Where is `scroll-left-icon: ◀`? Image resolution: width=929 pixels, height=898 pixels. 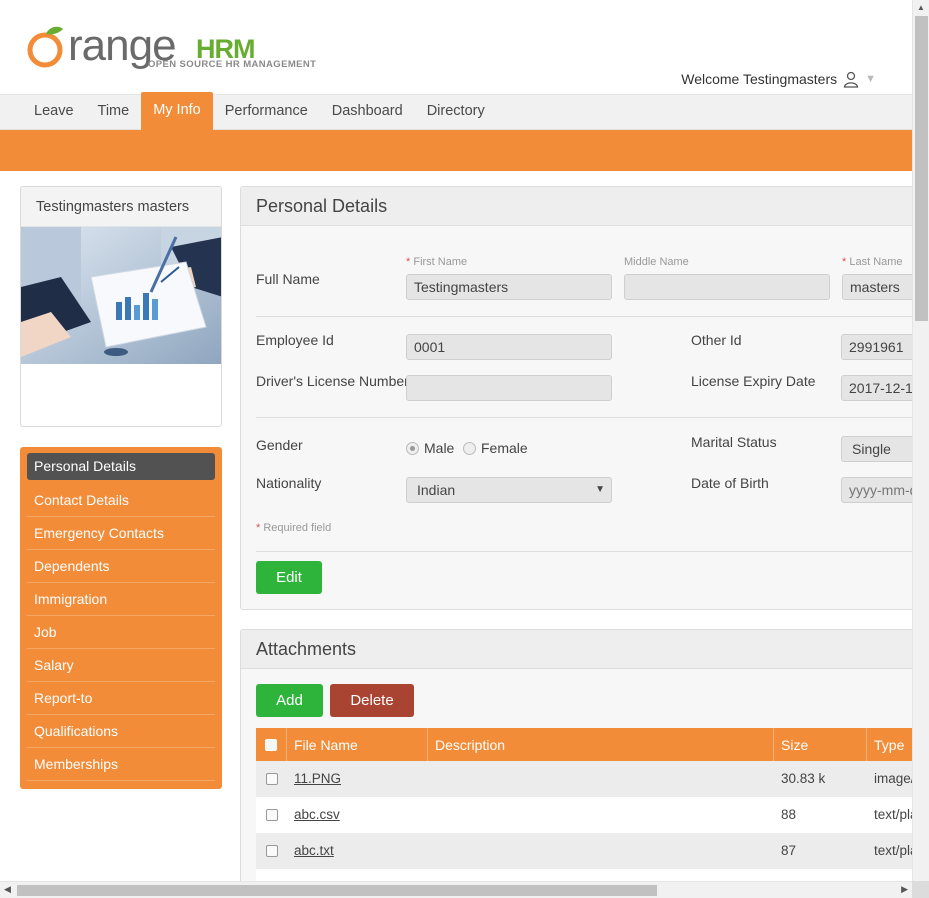
scroll-left-icon: ◀ is located at coordinates (7, 889).